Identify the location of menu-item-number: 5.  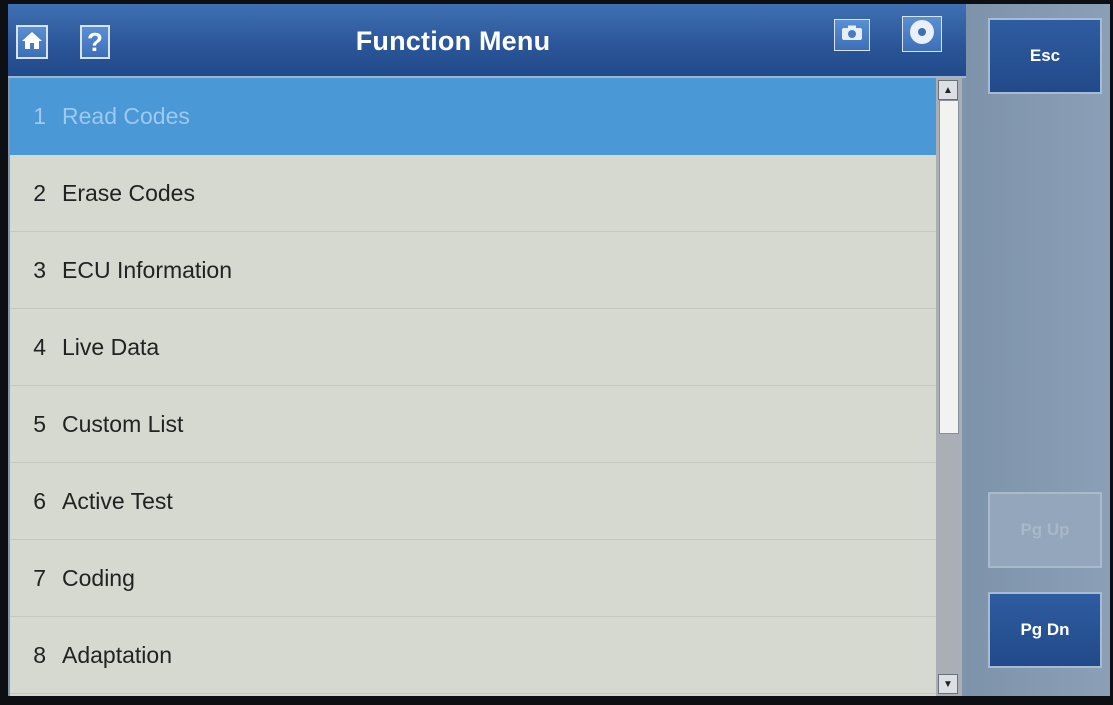
(39, 423).